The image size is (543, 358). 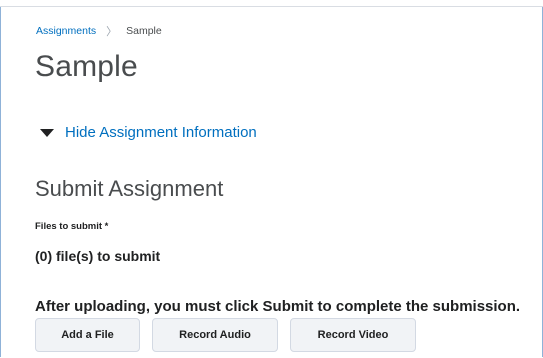 I want to click on page-title: Sample, so click(x=86, y=66).